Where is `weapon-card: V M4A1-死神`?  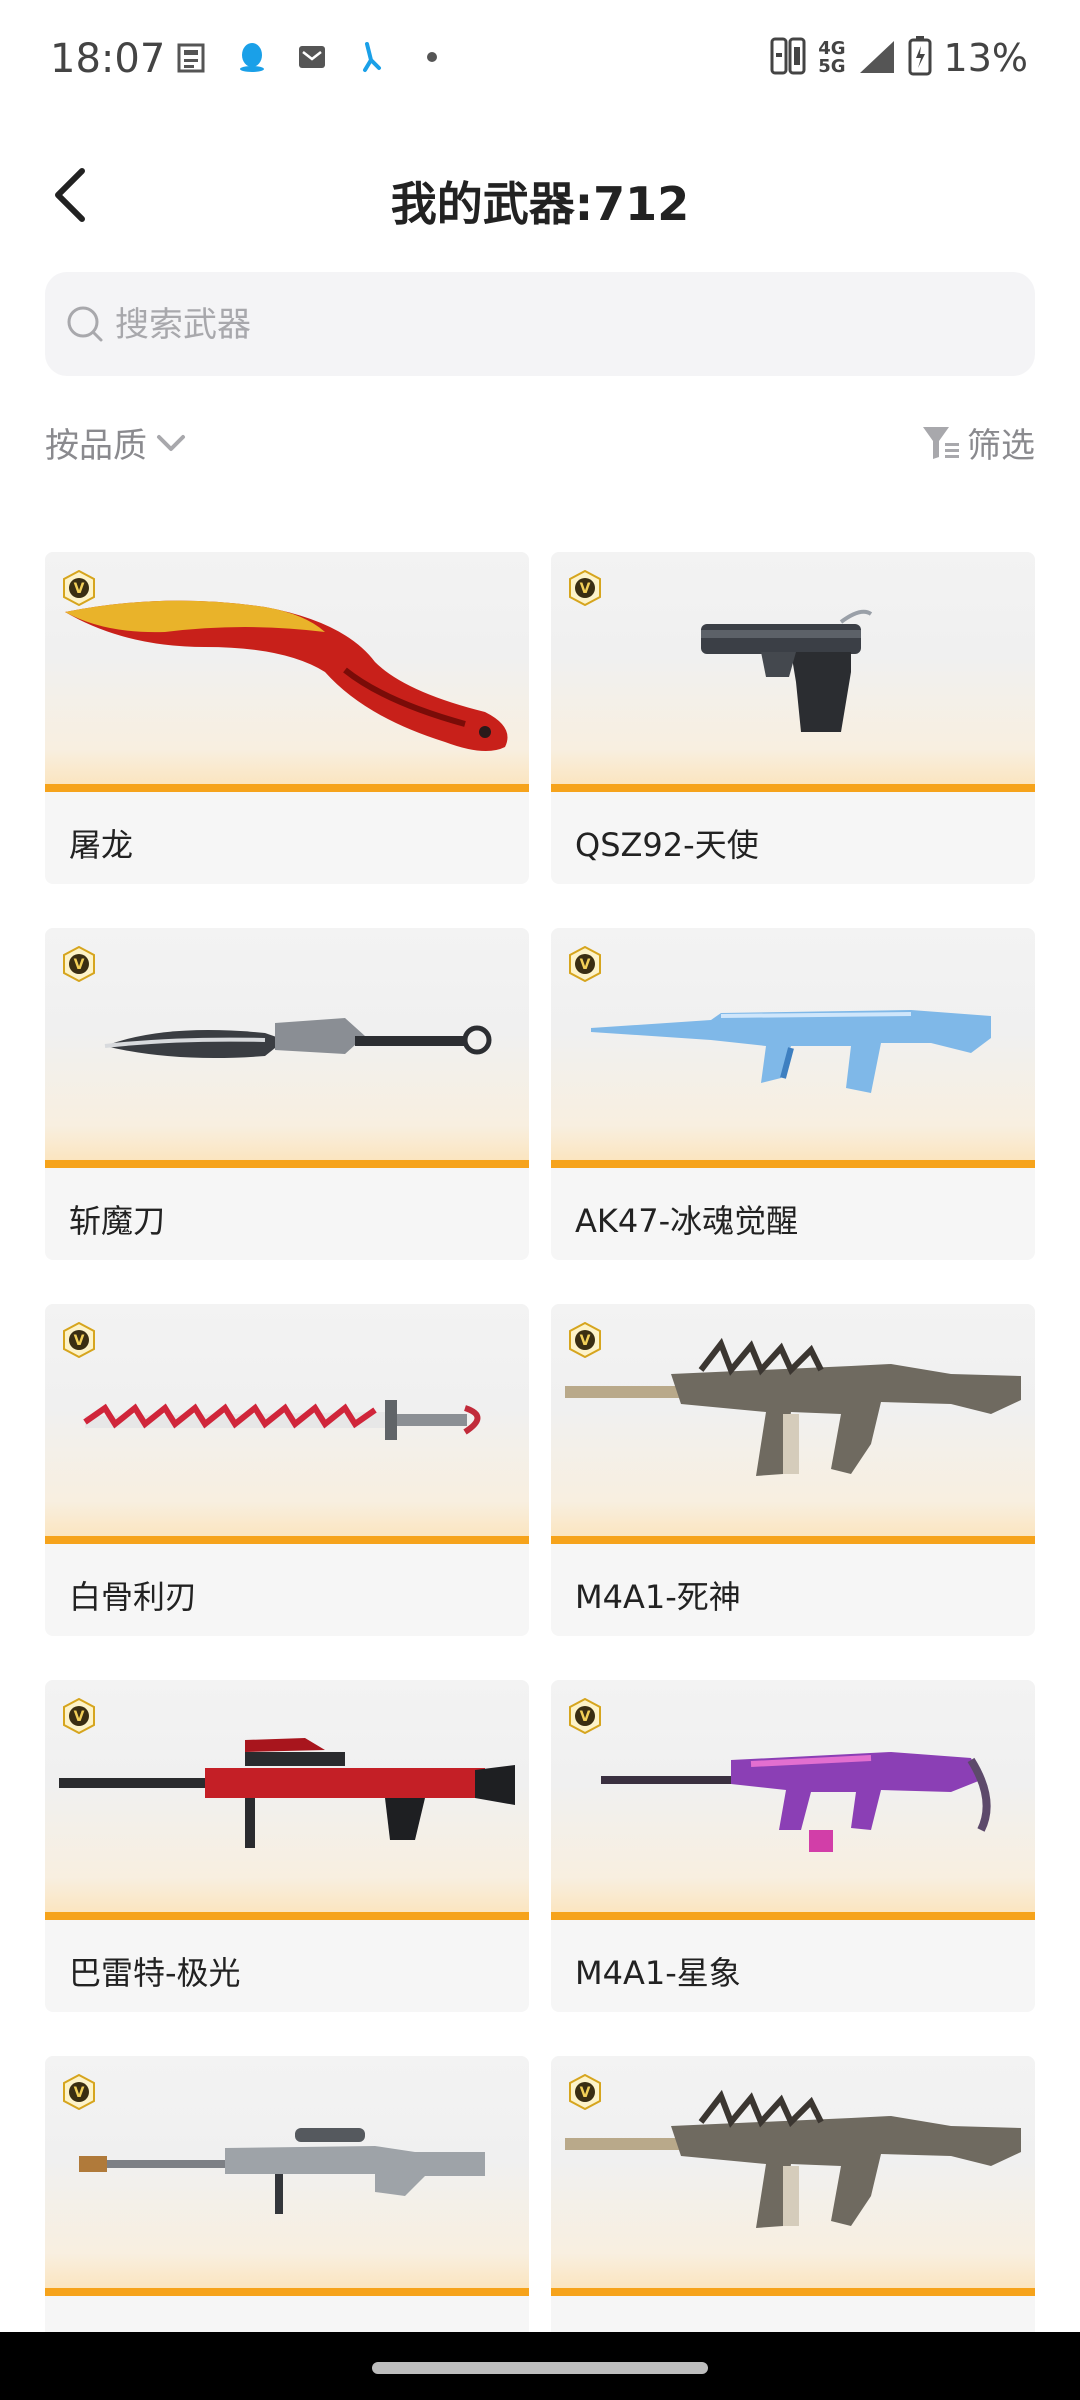 weapon-card: V M4A1-死神 is located at coordinates (793, 1470).